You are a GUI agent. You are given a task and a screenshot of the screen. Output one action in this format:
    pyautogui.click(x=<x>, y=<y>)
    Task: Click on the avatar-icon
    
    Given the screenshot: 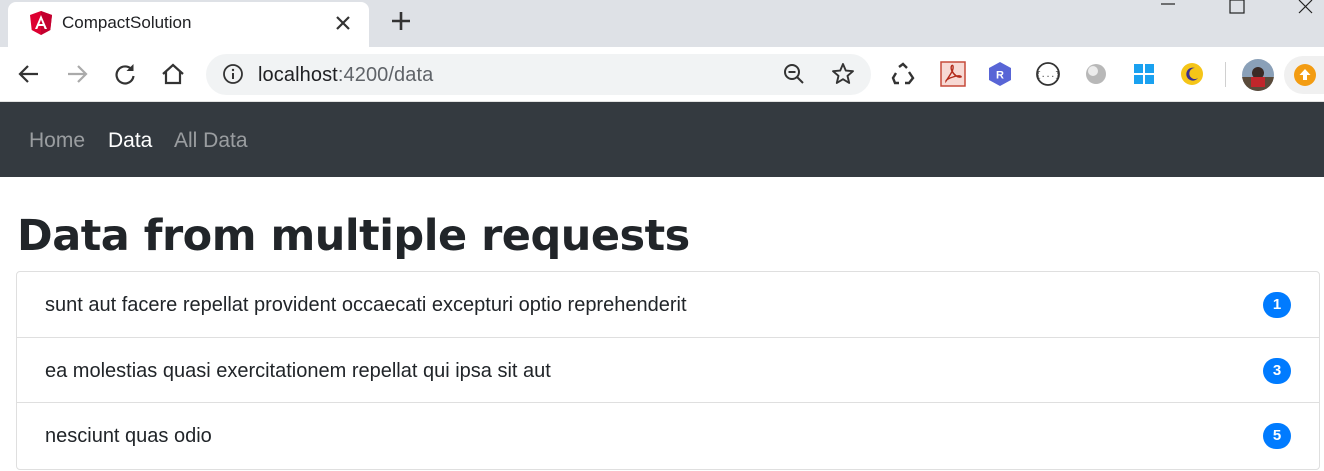 What is the action you would take?
    pyautogui.click(x=1258, y=75)
    